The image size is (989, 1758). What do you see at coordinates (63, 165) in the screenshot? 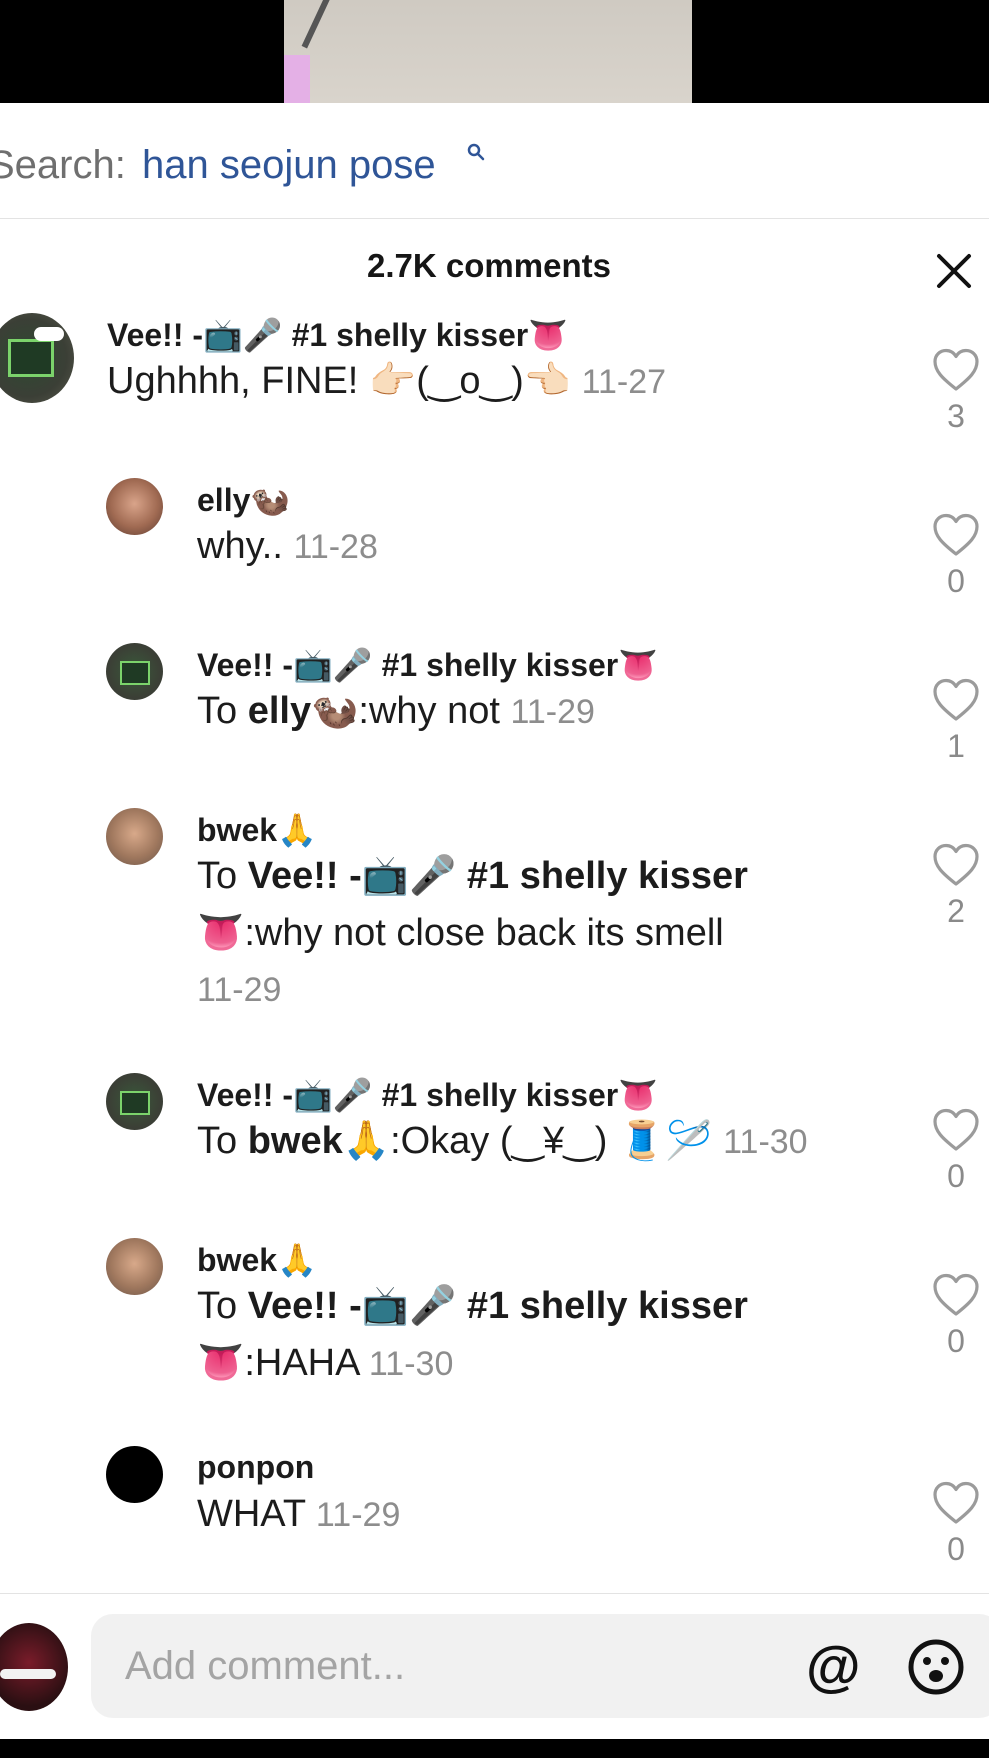
I see `search-prefix: Search:` at bounding box center [63, 165].